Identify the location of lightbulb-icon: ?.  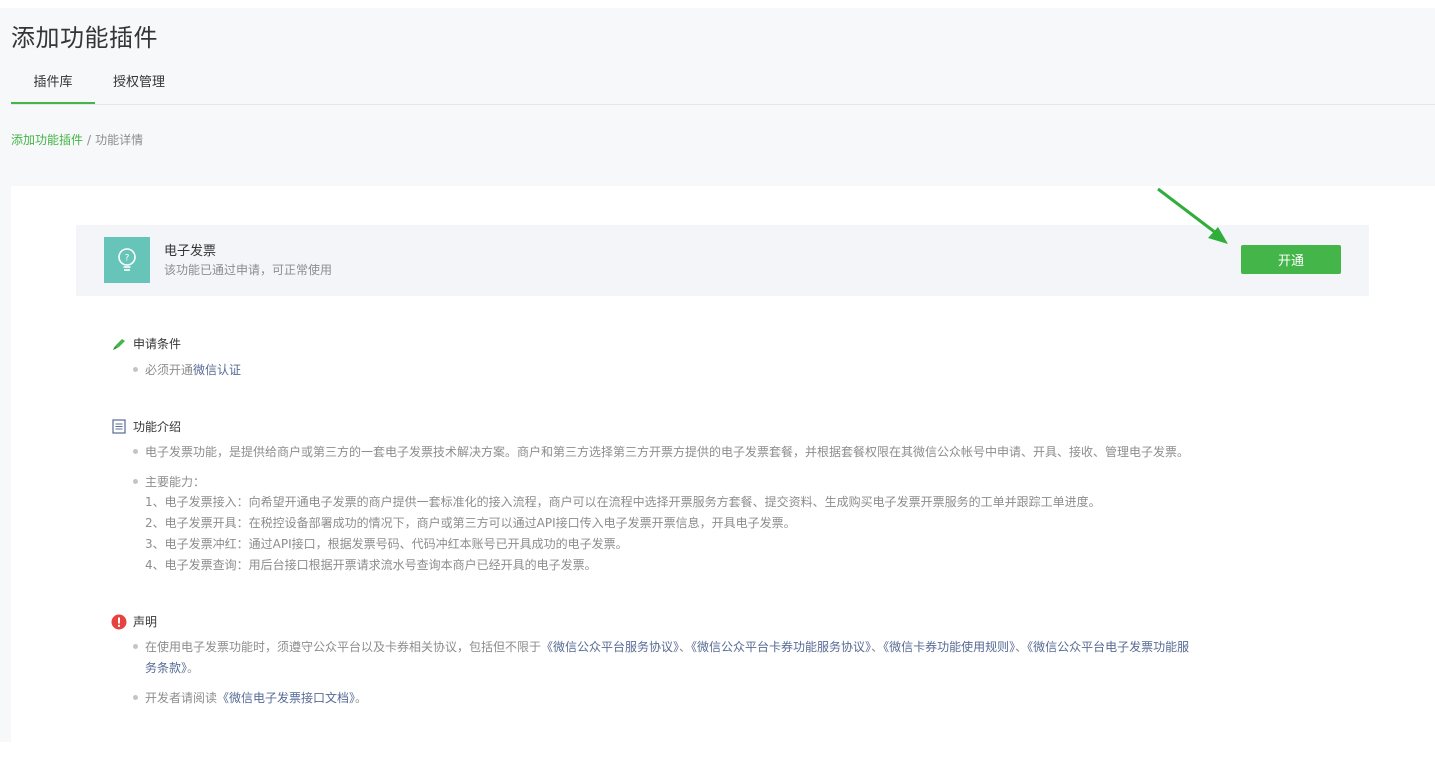
(127, 260).